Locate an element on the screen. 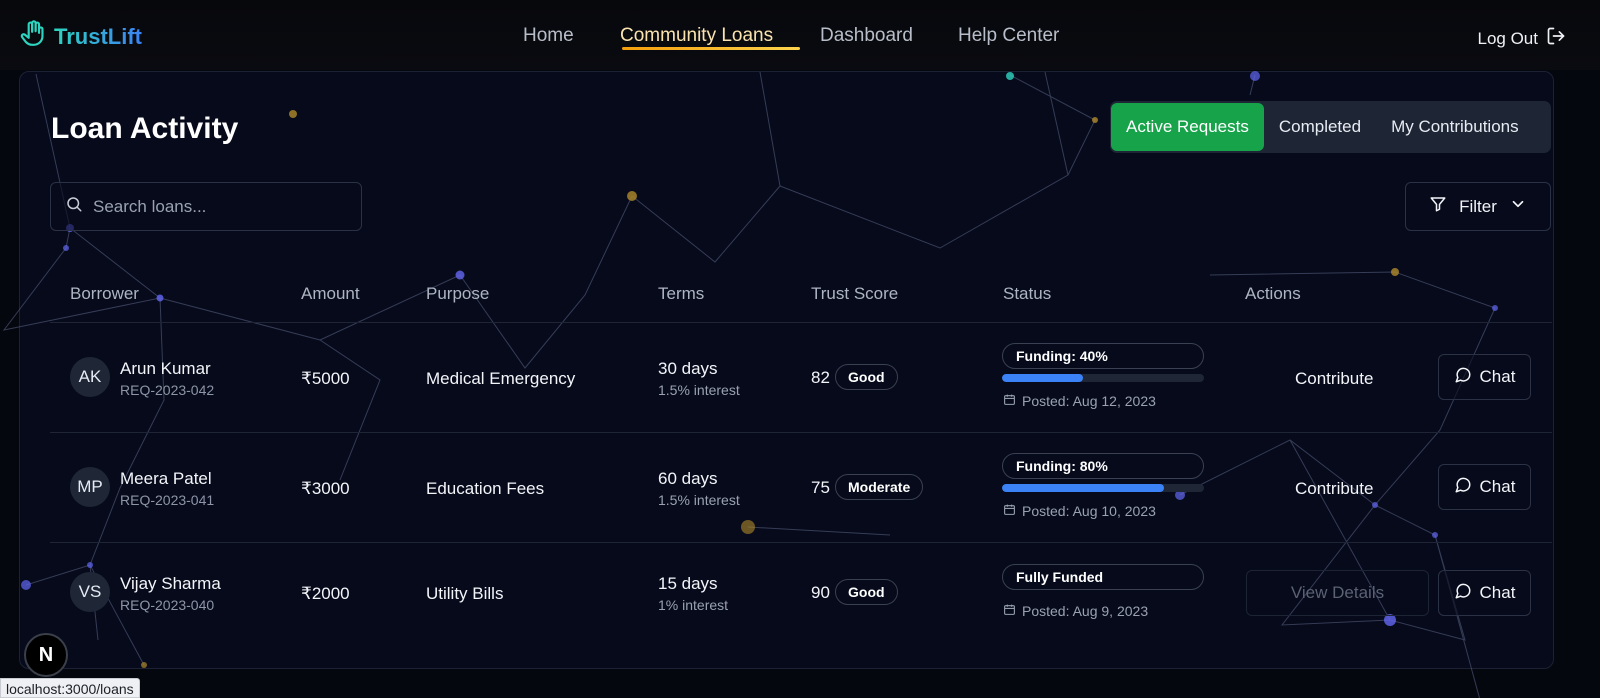 This screenshot has height=698, width=1600. status-bar-url: localhost:3000/loans is located at coordinates (70, 688).